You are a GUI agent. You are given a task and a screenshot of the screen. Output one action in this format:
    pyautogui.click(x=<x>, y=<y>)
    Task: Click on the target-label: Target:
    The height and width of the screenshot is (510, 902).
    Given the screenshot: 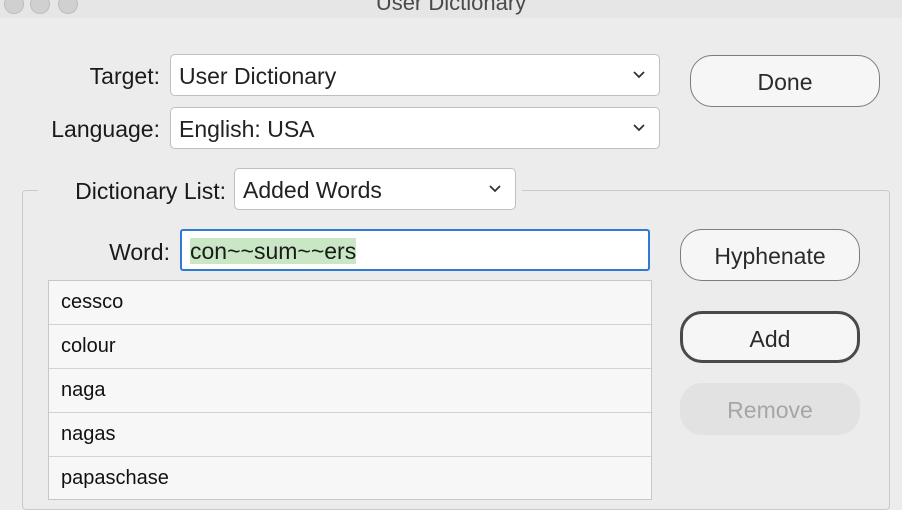 What is the action you would take?
    pyautogui.click(x=124, y=76)
    